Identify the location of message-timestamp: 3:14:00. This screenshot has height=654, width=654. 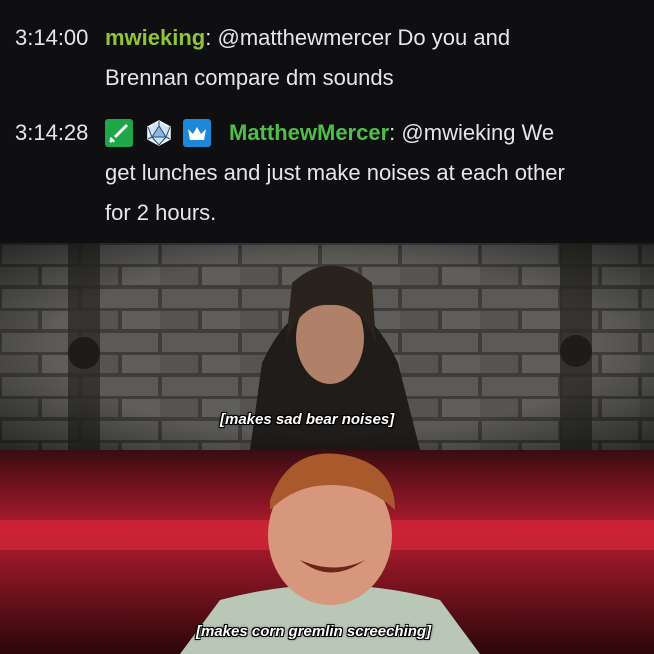
(52, 37).